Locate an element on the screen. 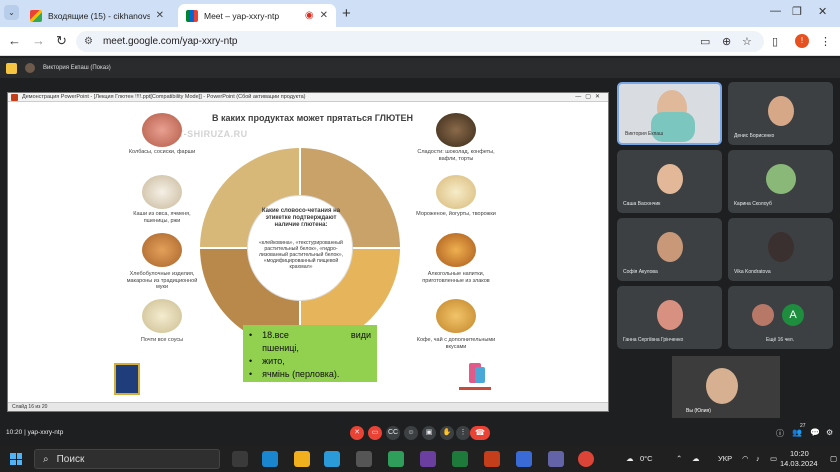 This screenshot has height=472, width=840. participant-name: Ещё 16 чел. is located at coordinates (780, 340).